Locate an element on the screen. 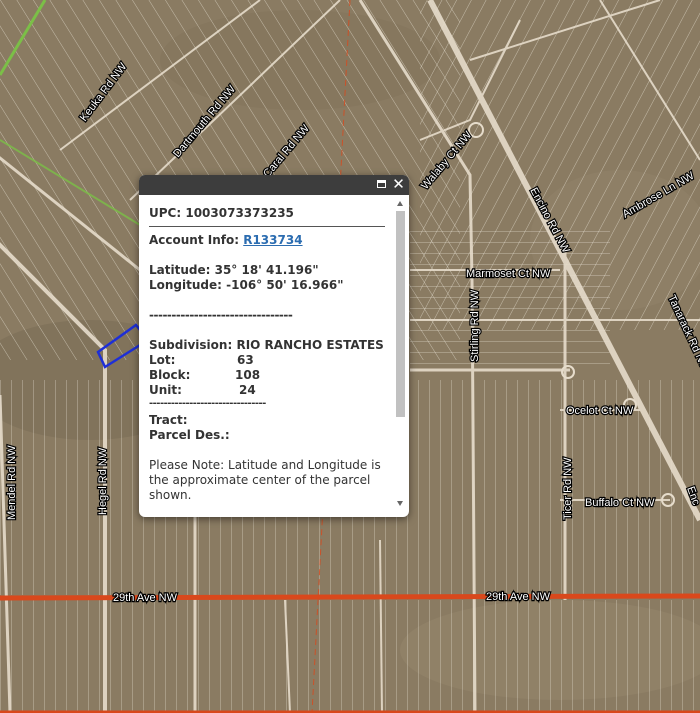 This screenshot has width=700, height=713. lot-value: 63 is located at coordinates (245, 360).